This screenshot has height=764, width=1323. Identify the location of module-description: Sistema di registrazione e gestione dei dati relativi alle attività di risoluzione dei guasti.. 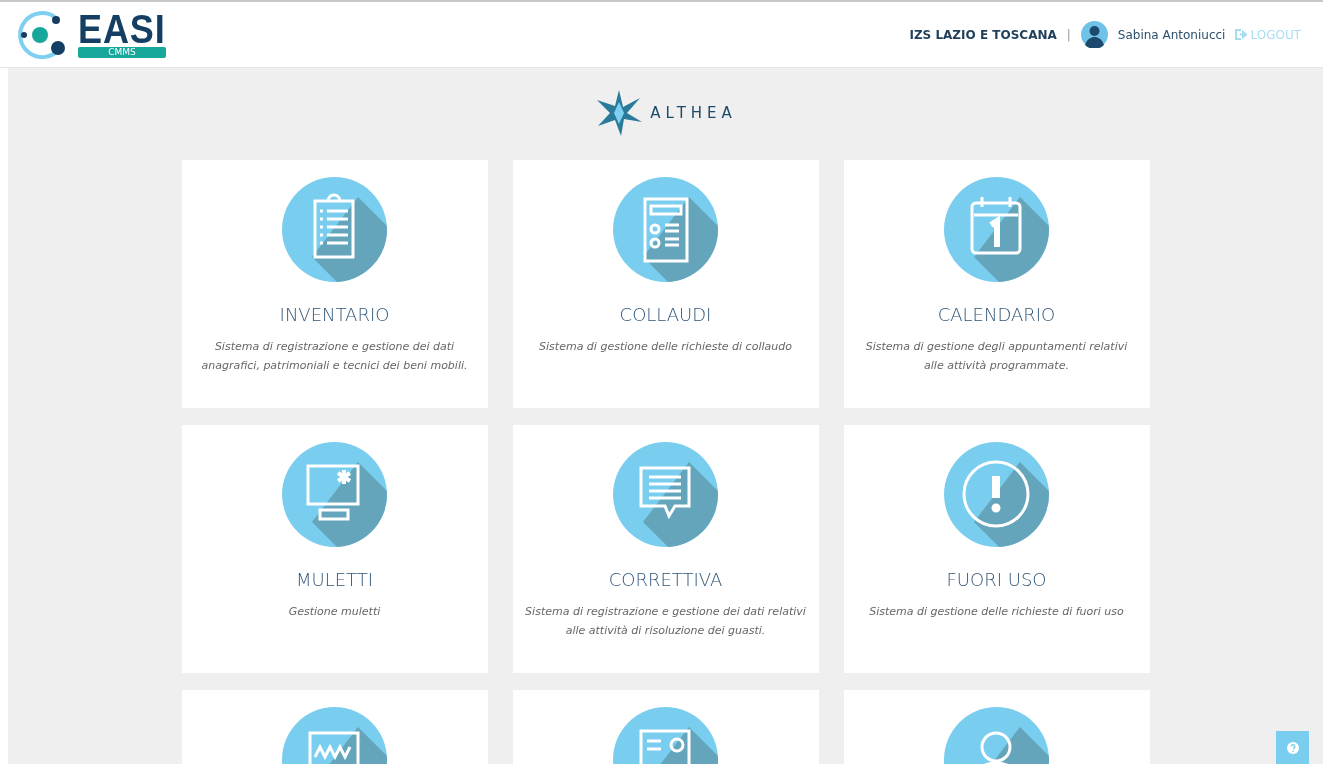
(665, 621).